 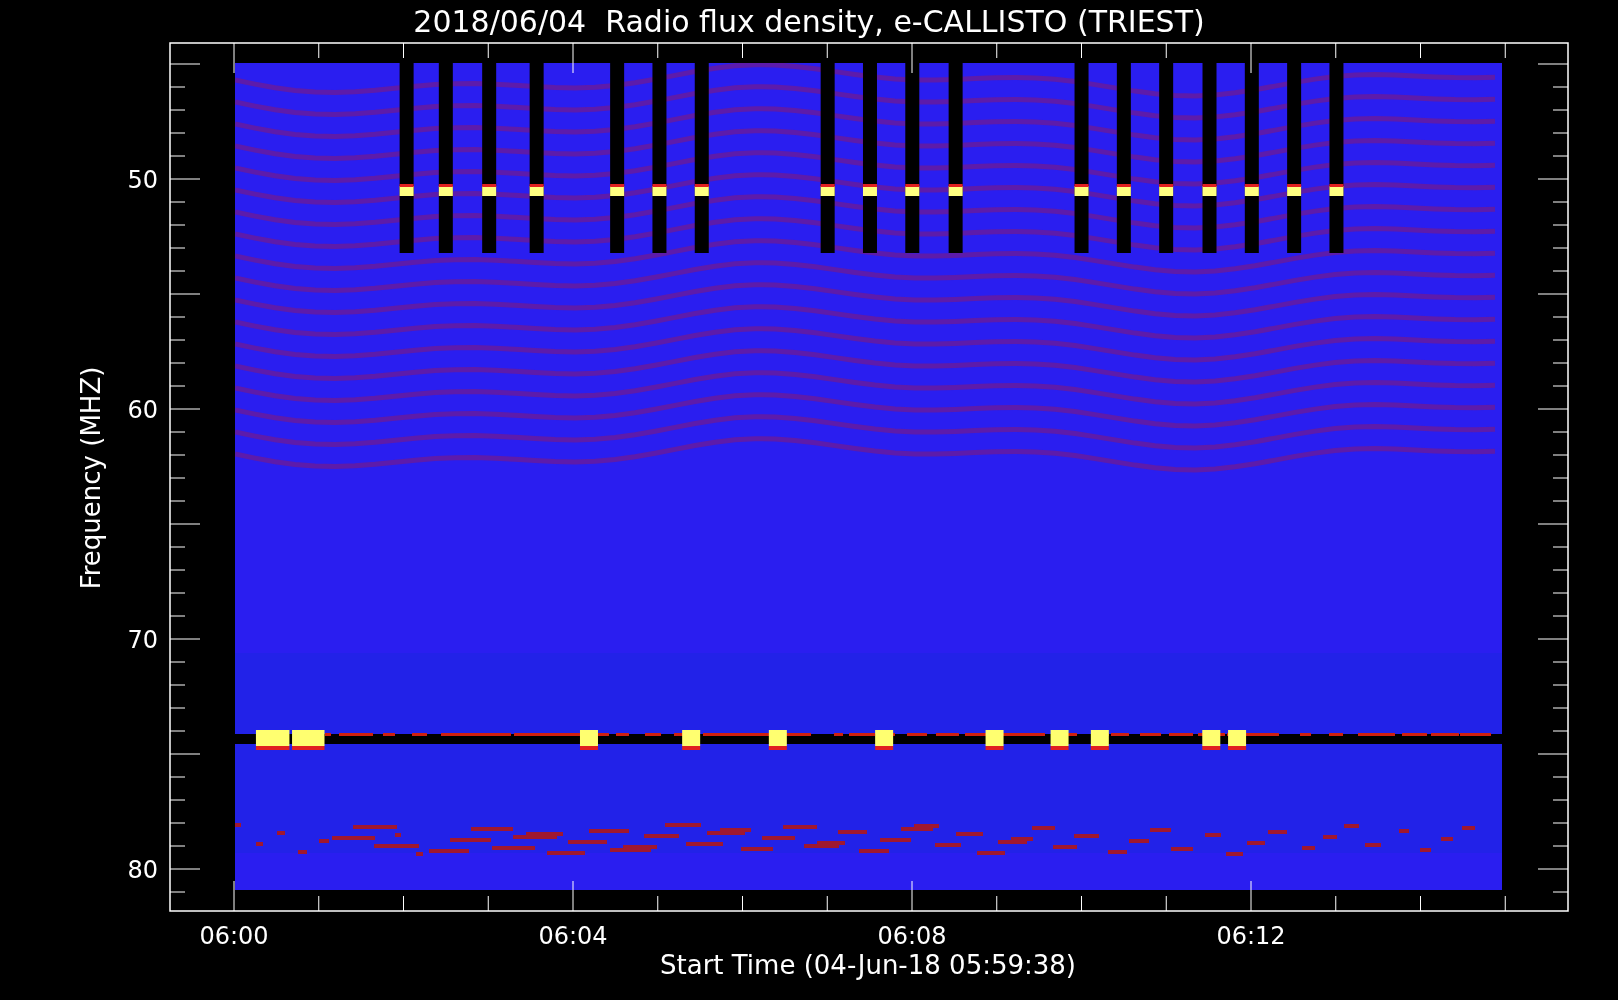 What do you see at coordinates (809, 21) in the screenshot?
I see `chart-title: 2018/06/04 Radio flux density, e-CALLISTO (TRIEST)` at bounding box center [809, 21].